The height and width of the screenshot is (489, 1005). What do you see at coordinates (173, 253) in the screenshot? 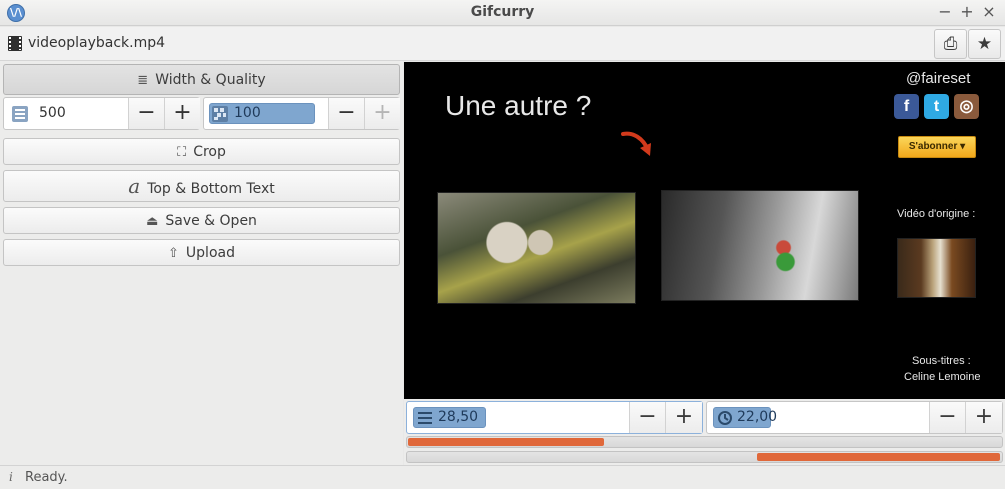
I see `upload-icon: ⇧` at bounding box center [173, 253].